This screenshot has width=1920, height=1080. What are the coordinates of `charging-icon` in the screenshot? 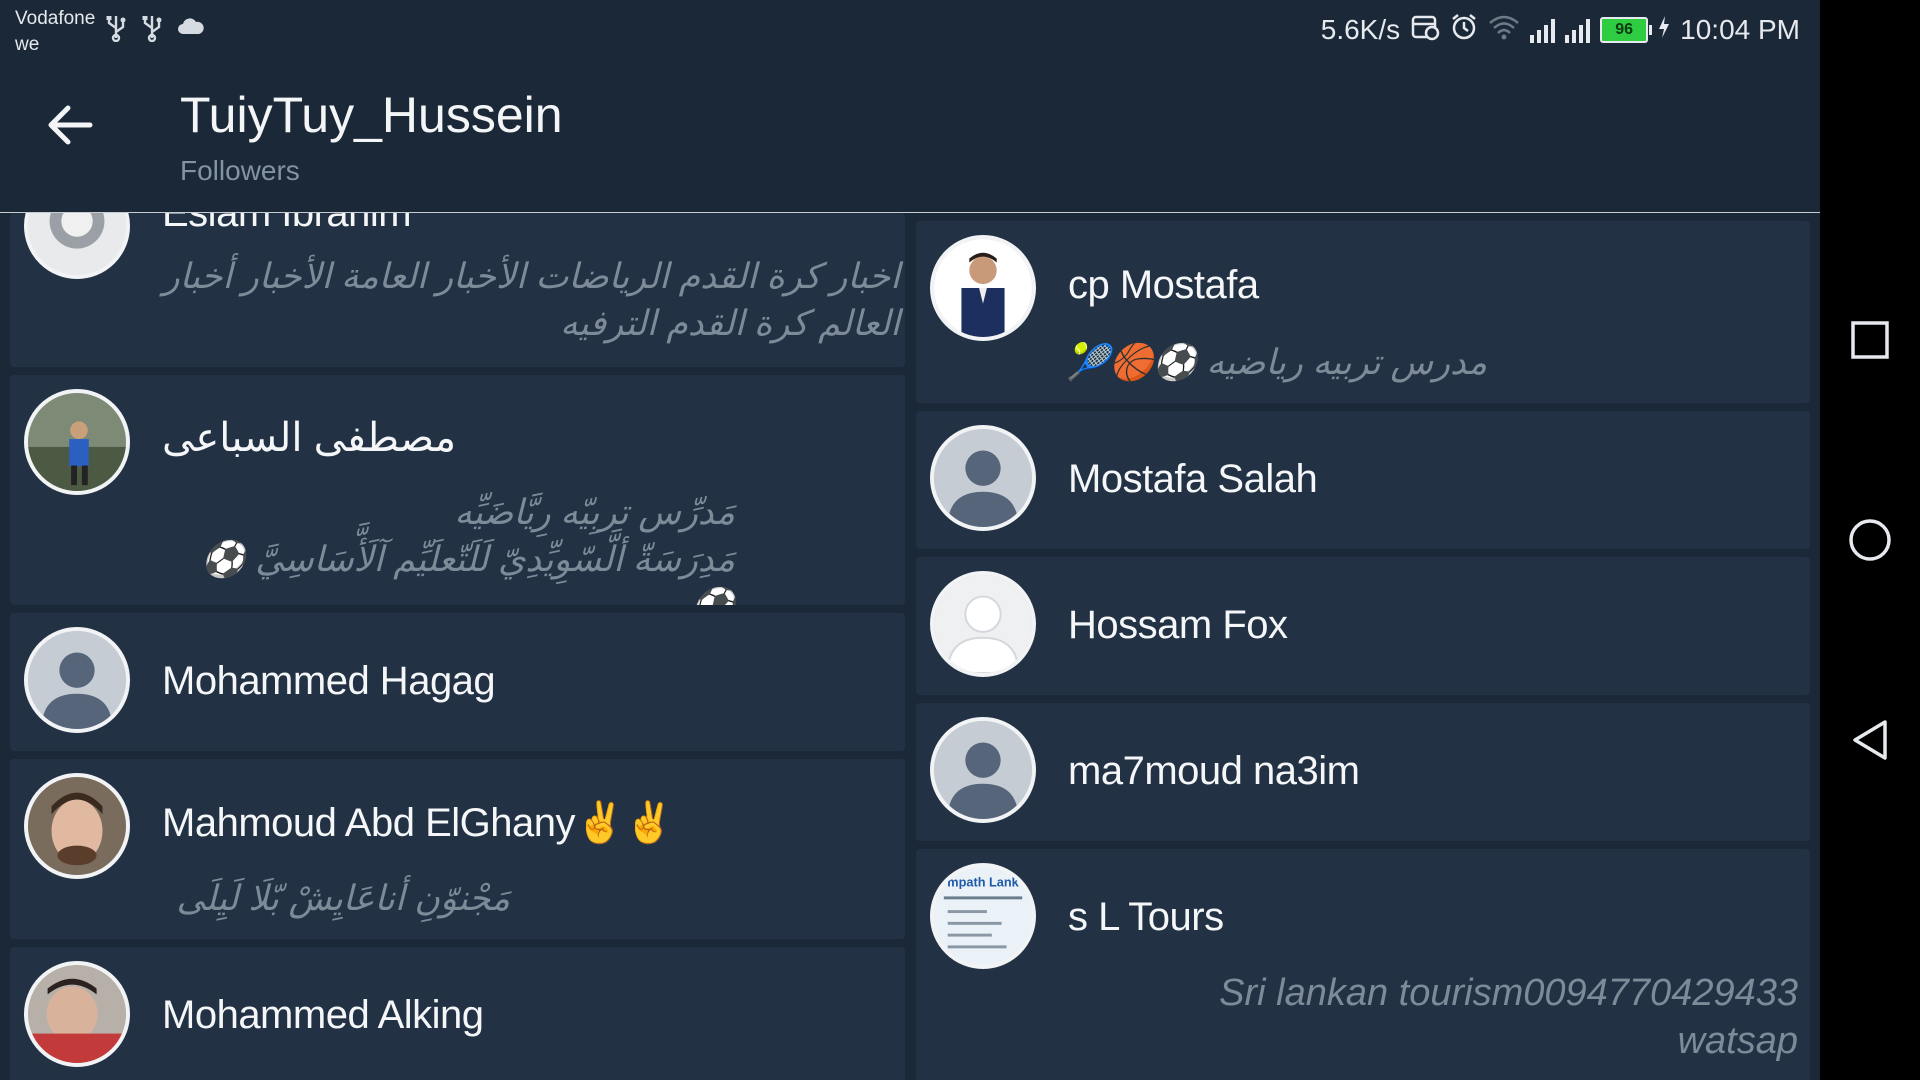 It's located at (1664, 30).